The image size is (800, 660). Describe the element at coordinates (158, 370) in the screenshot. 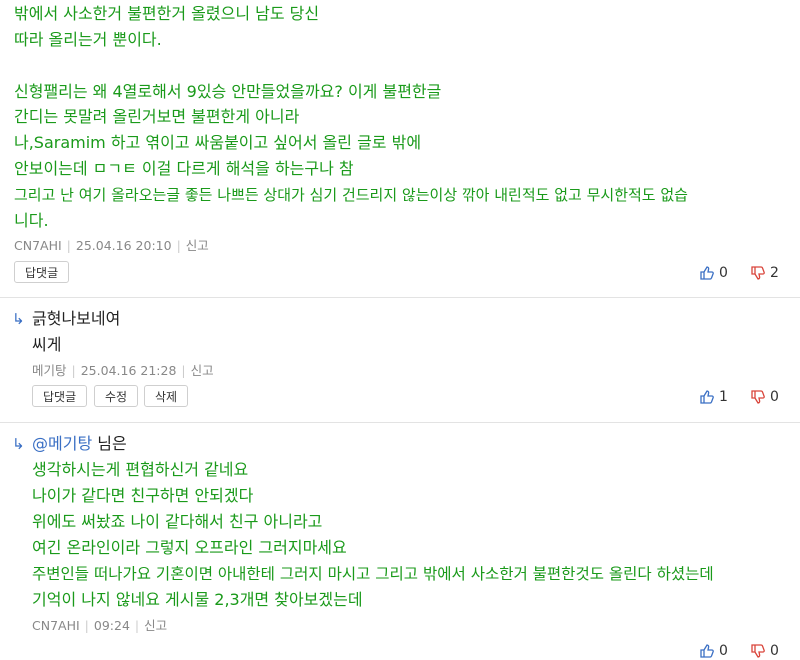

I see `comment-time: 21:28` at that location.